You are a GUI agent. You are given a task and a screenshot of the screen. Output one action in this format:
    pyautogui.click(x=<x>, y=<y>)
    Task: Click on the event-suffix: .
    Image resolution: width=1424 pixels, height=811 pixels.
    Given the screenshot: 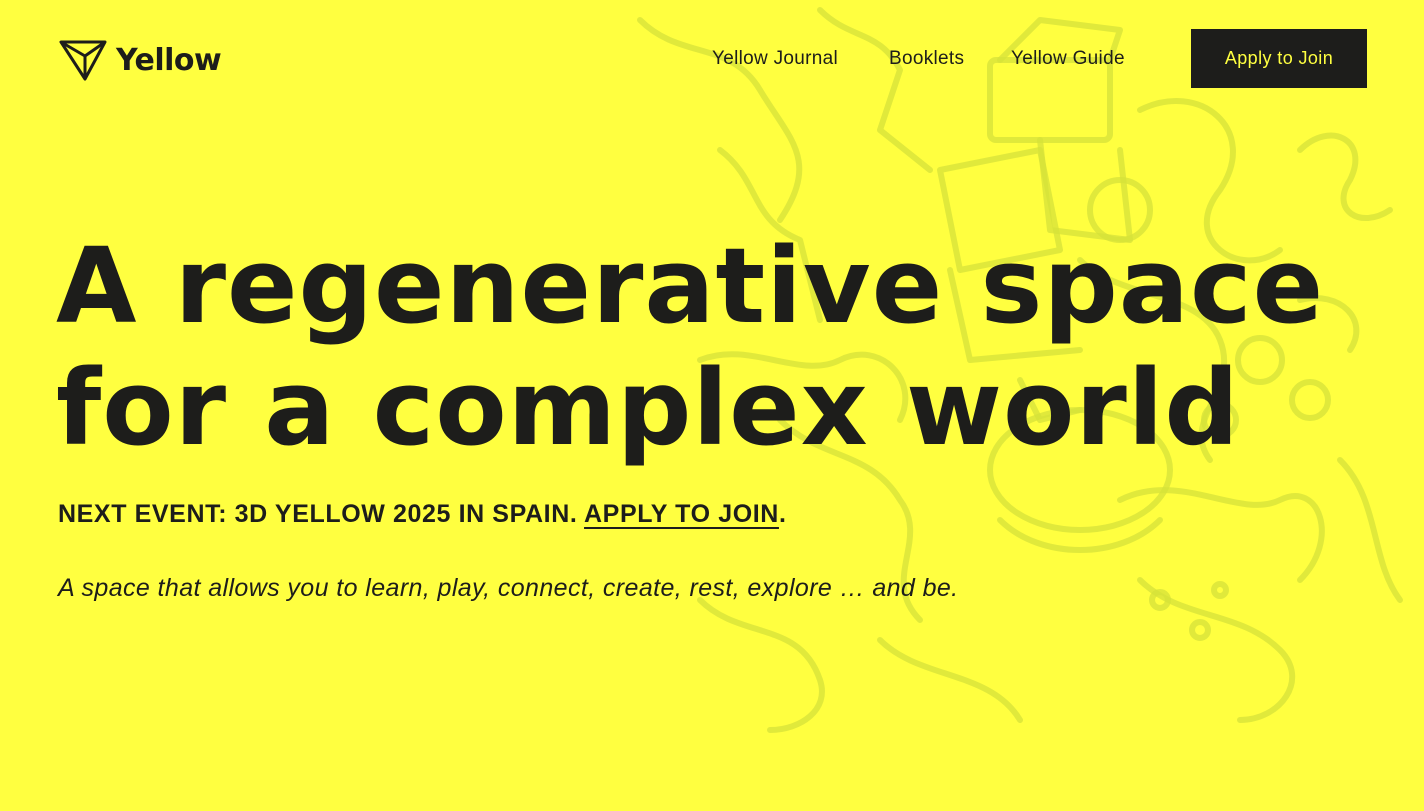 What is the action you would take?
    pyautogui.click(x=782, y=514)
    